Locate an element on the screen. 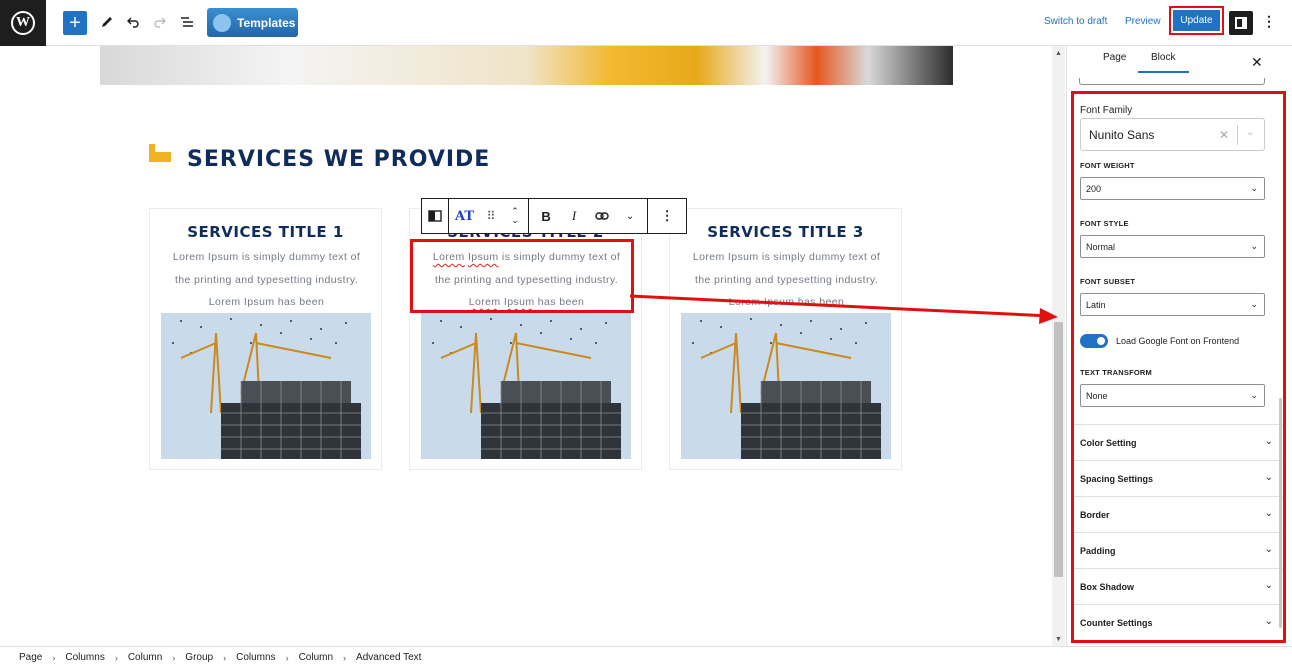  text-transform-label: TEXT TRANSFORM is located at coordinates (1116, 372).